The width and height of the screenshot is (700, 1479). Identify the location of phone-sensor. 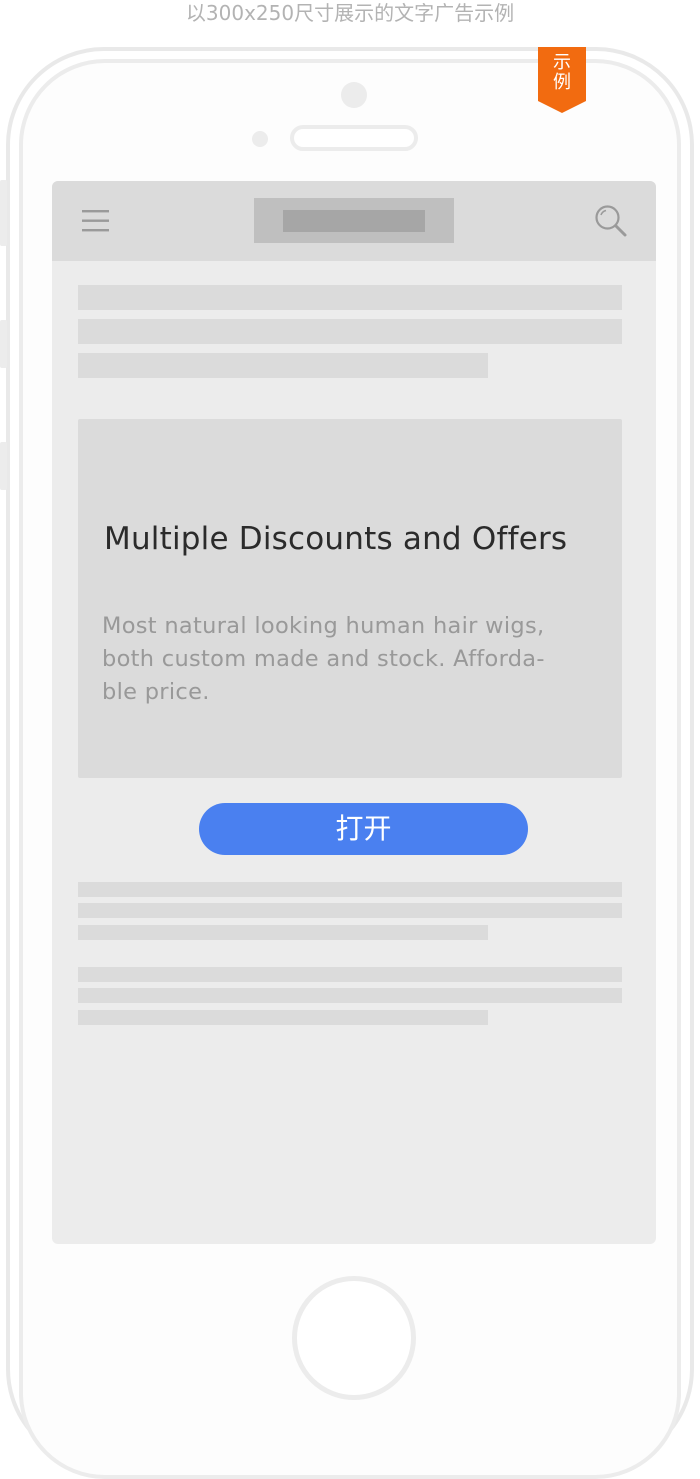
(260, 139).